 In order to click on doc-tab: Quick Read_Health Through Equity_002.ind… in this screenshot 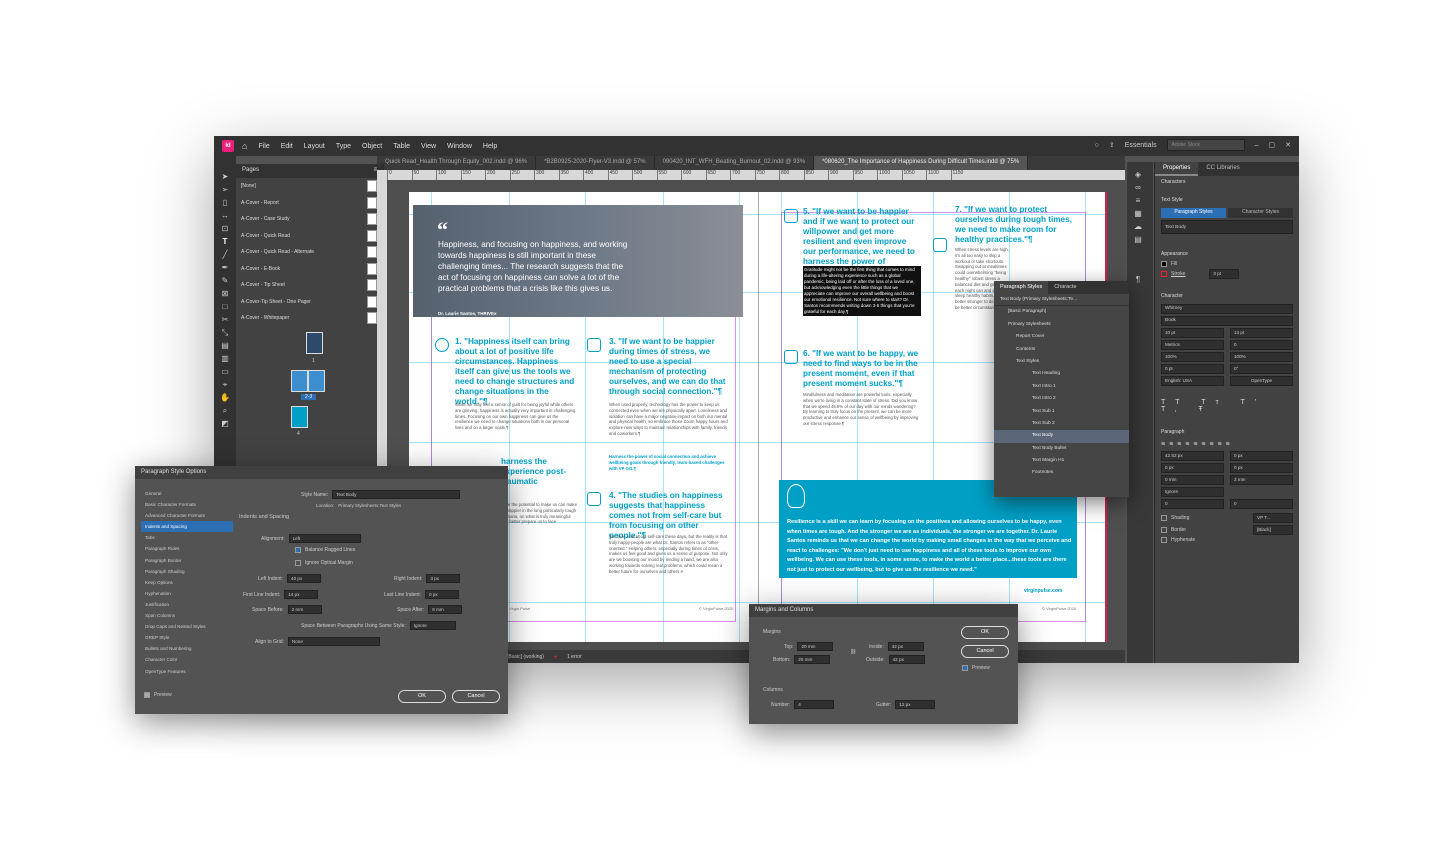, I will do `click(457, 163)`.